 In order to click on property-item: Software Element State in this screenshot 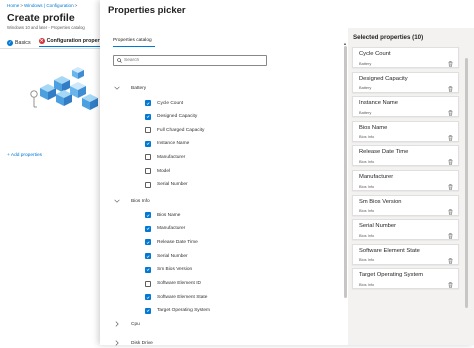, I will do `click(176, 297)`.